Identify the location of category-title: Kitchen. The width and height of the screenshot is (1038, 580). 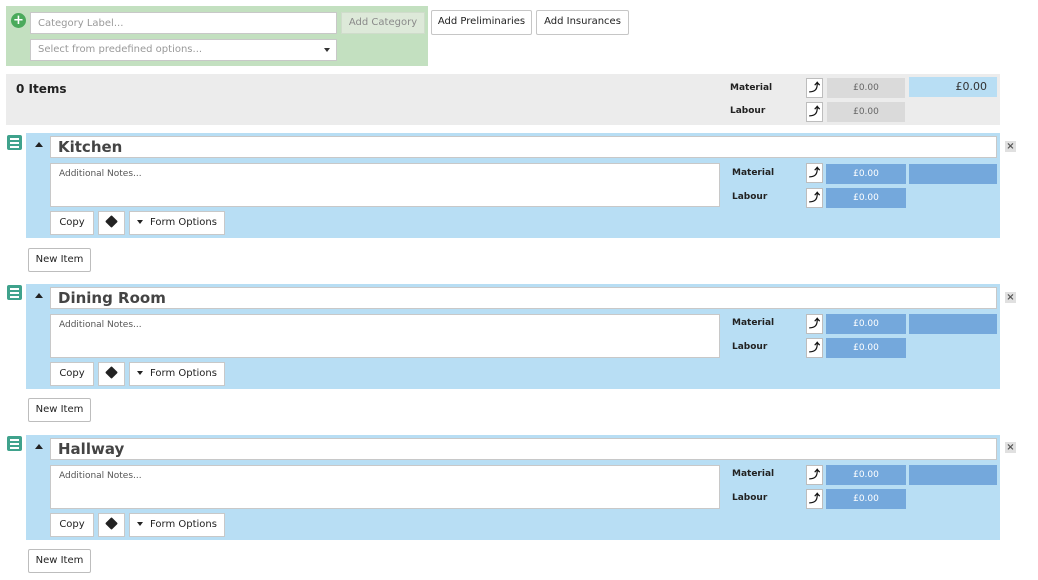
(523, 147).